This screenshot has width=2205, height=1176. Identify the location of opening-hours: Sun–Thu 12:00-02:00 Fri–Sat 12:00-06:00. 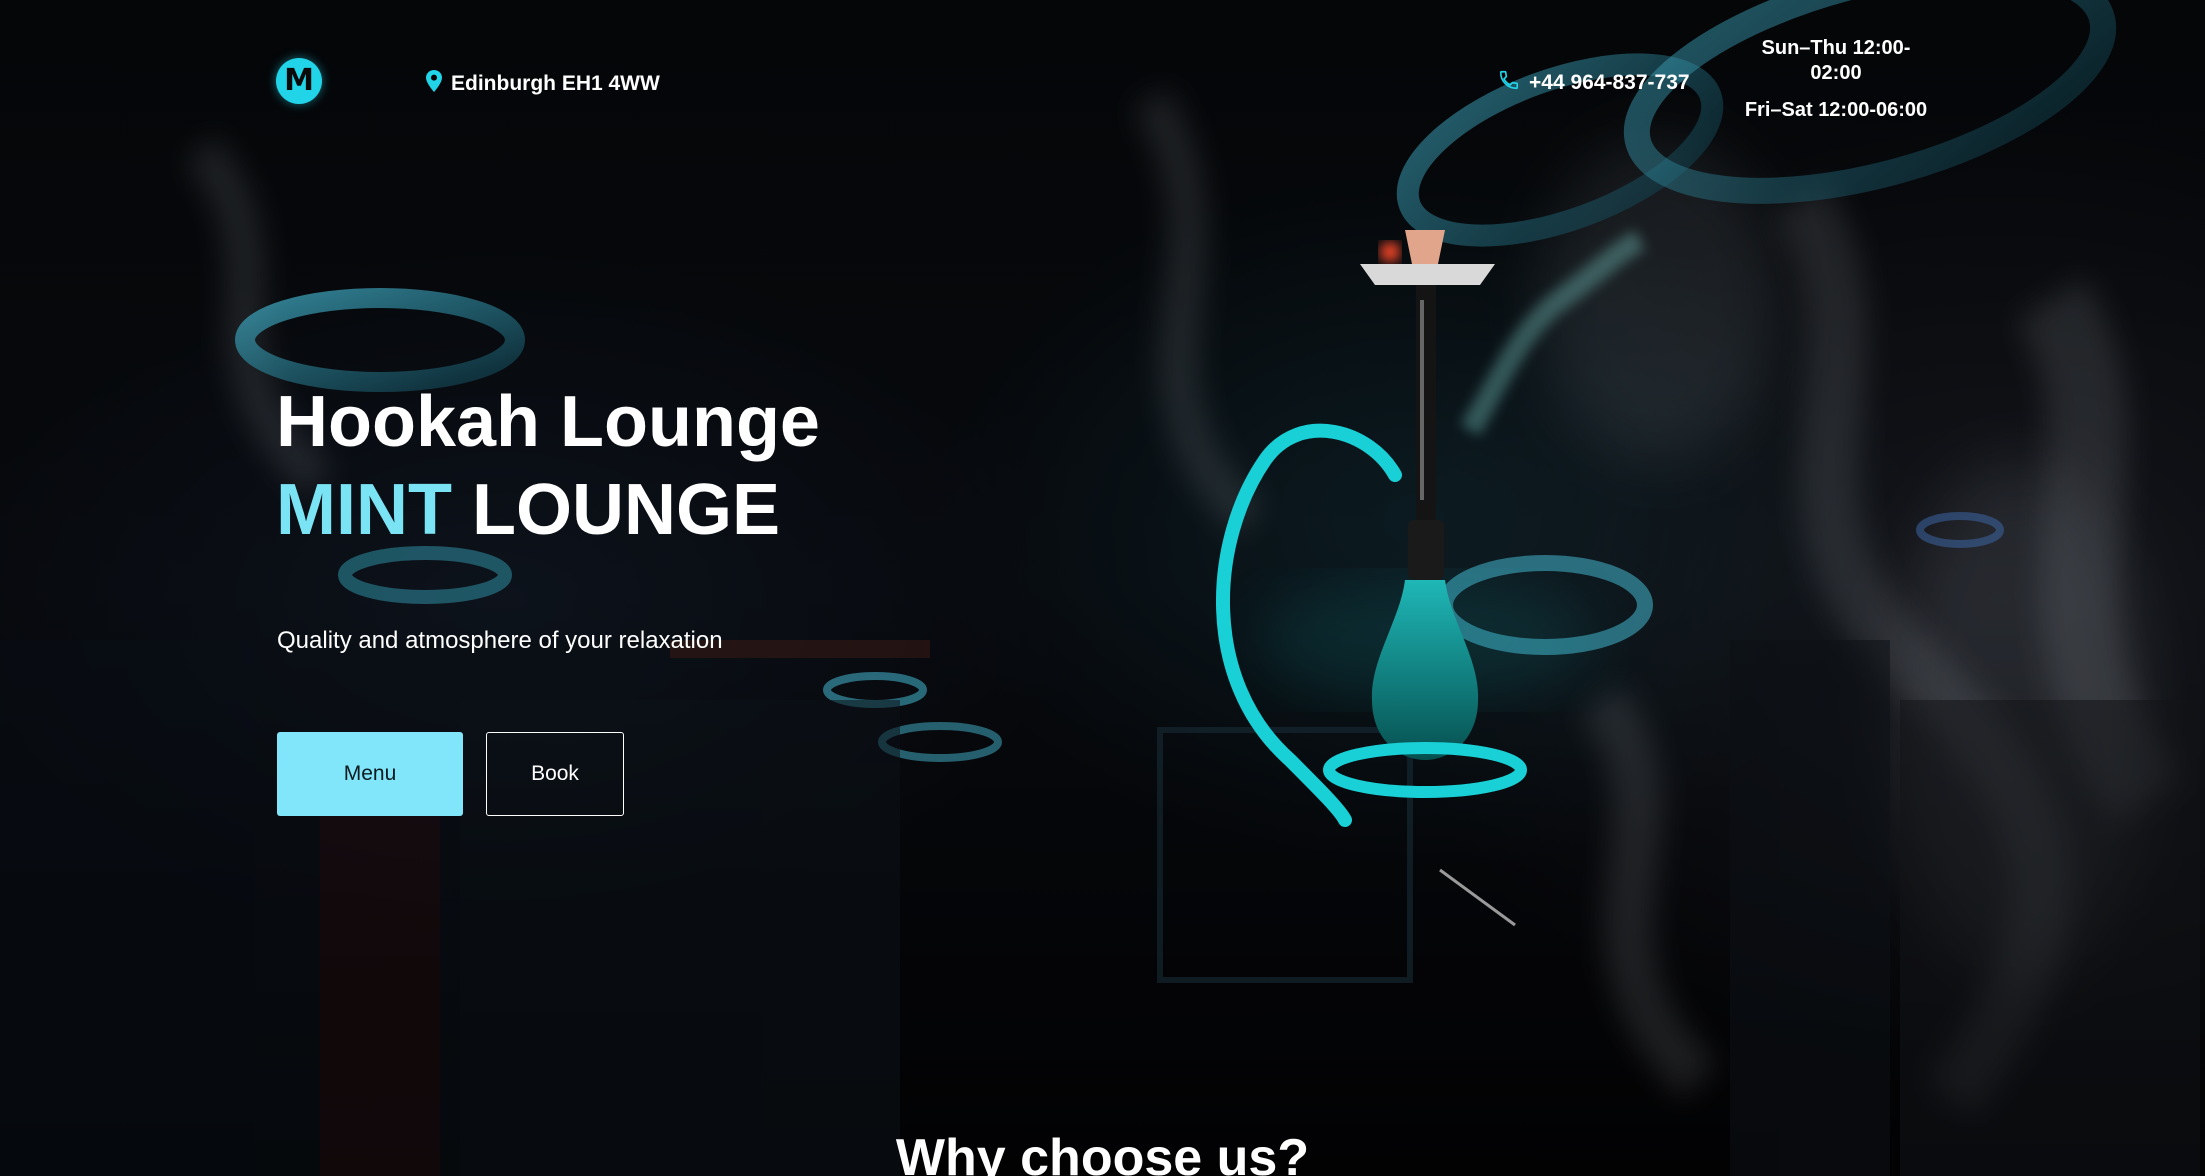
(1836, 79).